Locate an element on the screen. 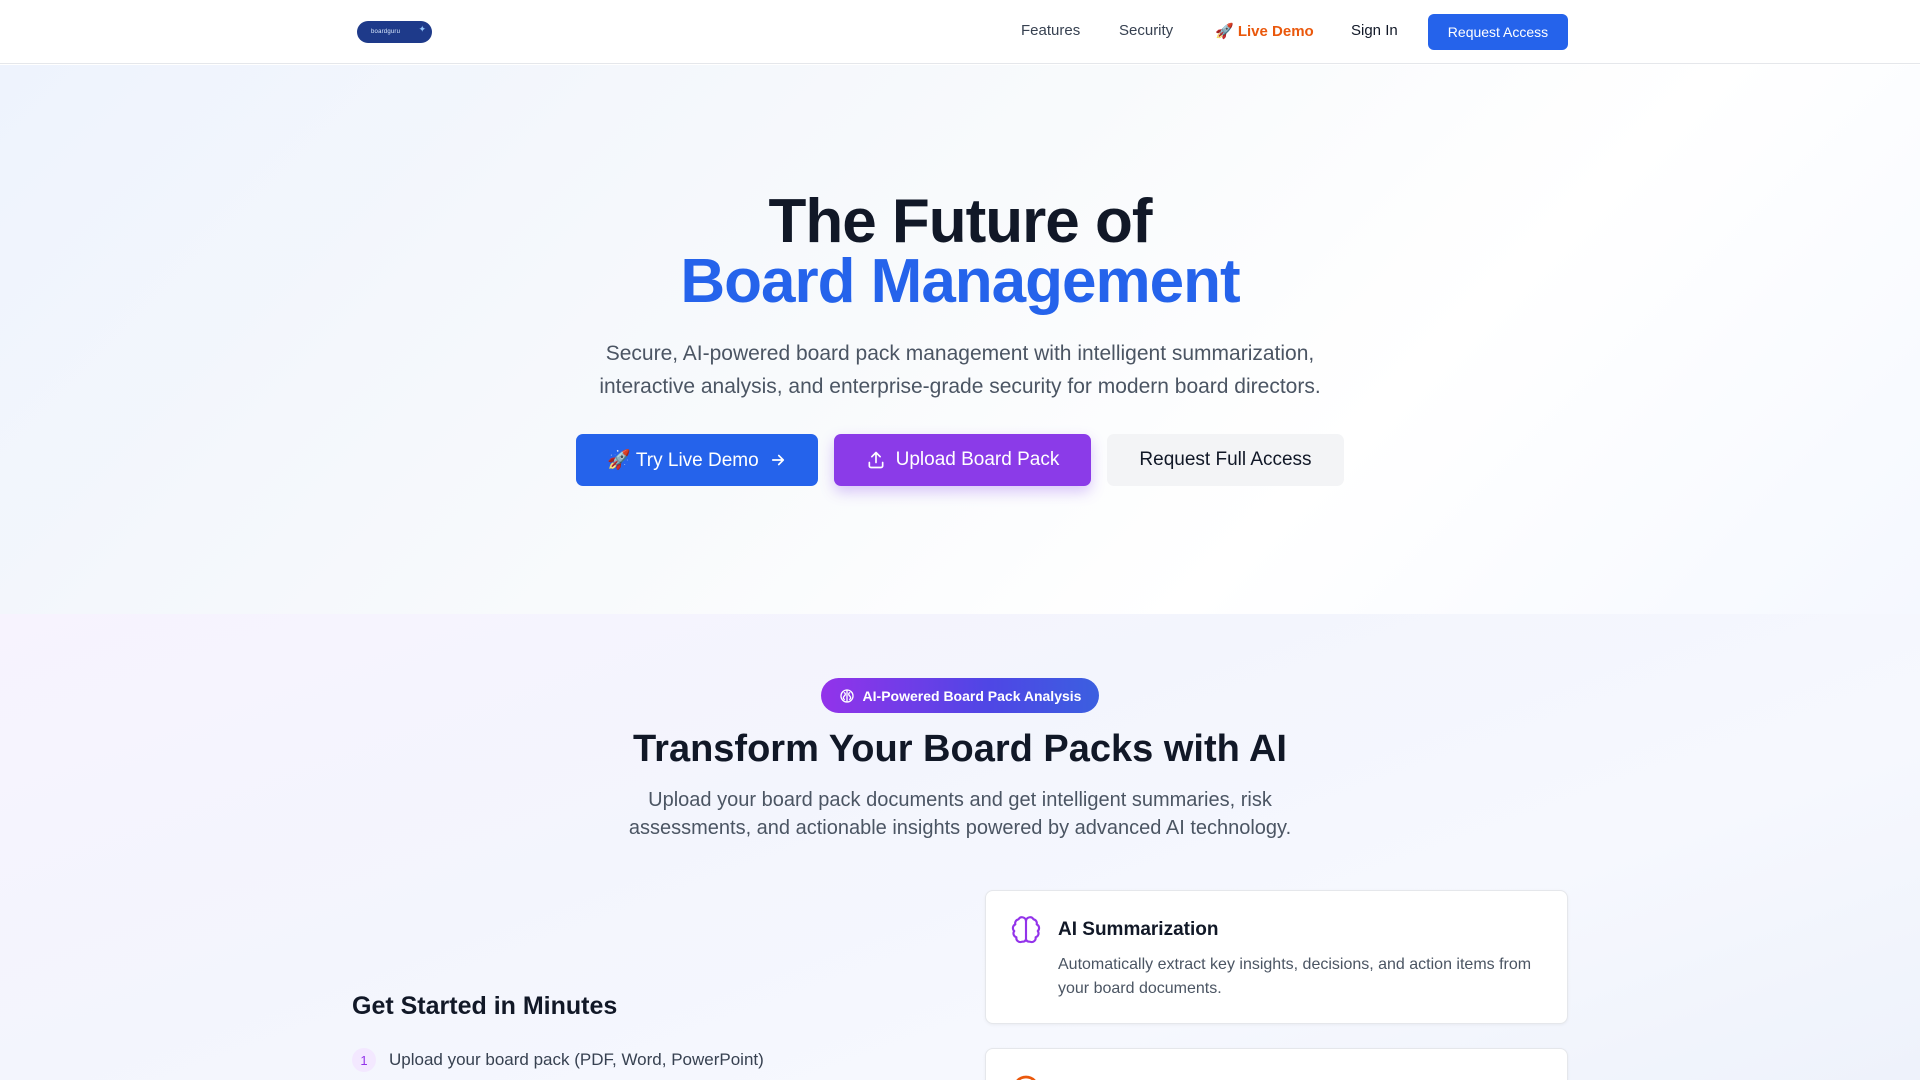 The width and height of the screenshot is (1920, 1080). boardguru-logo: boardguru ✦ is located at coordinates (394, 32).